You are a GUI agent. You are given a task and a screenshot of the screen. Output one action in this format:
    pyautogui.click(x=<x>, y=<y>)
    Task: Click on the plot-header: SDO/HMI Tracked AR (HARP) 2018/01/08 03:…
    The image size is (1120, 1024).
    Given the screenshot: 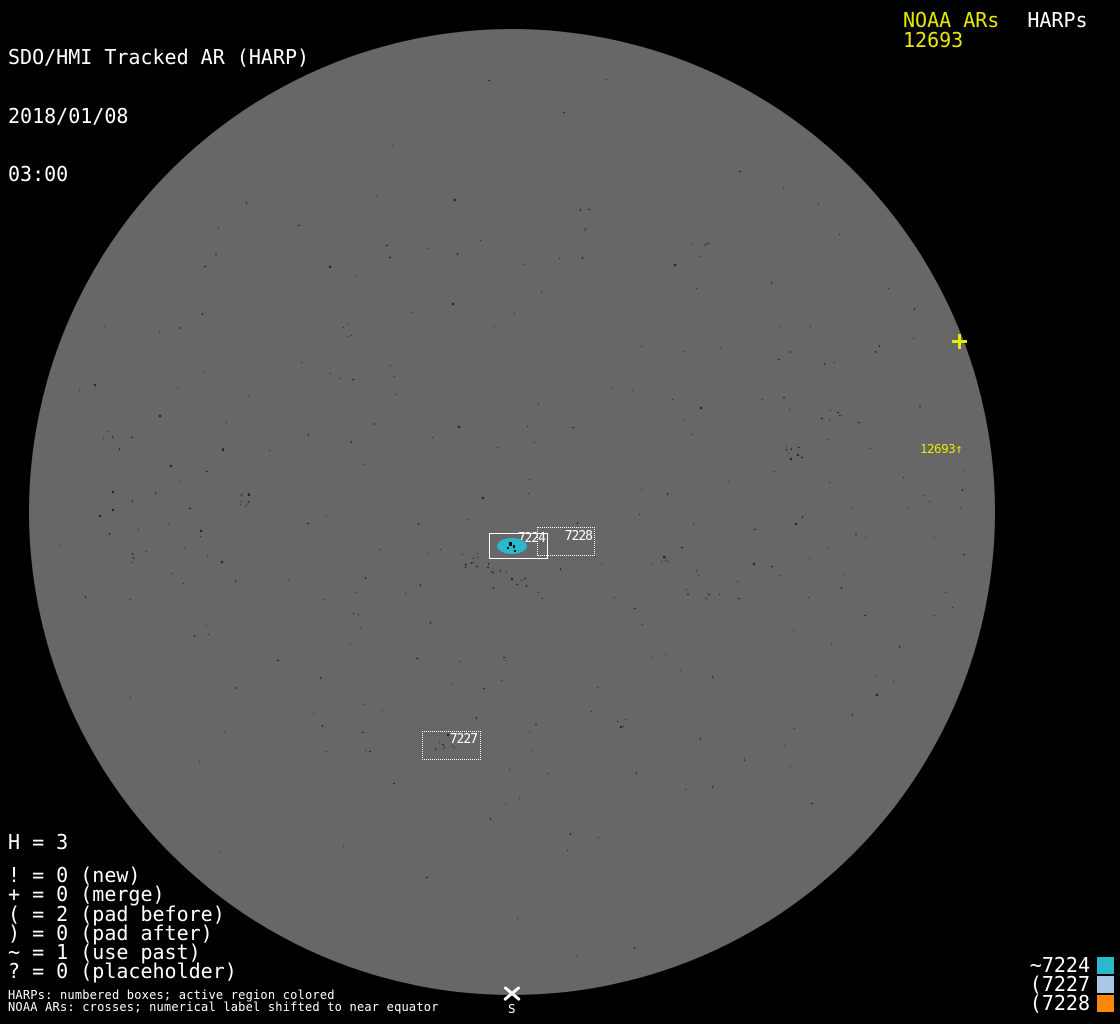 What is the action you would take?
    pyautogui.click(x=158, y=116)
    